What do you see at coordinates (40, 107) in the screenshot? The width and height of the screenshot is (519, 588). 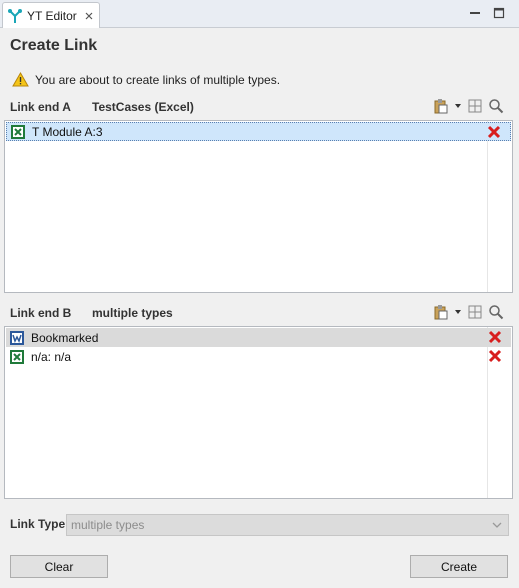 I see `link-end-a-label: Link end A` at bounding box center [40, 107].